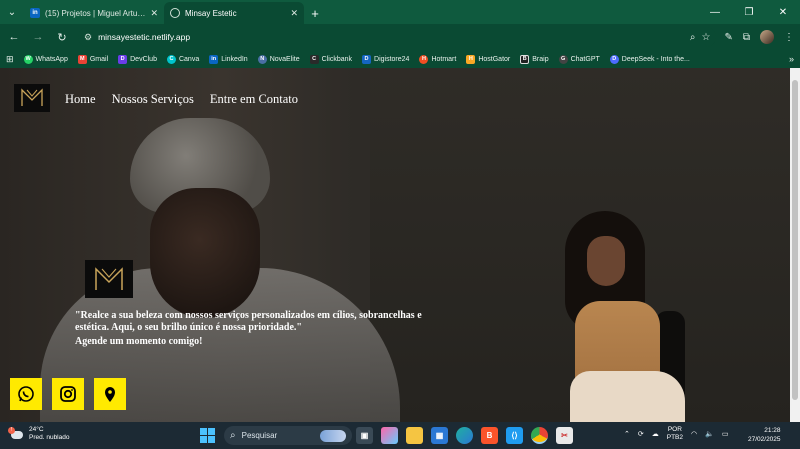 The image size is (800, 449). I want to click on location-pin-icon, so click(110, 394).